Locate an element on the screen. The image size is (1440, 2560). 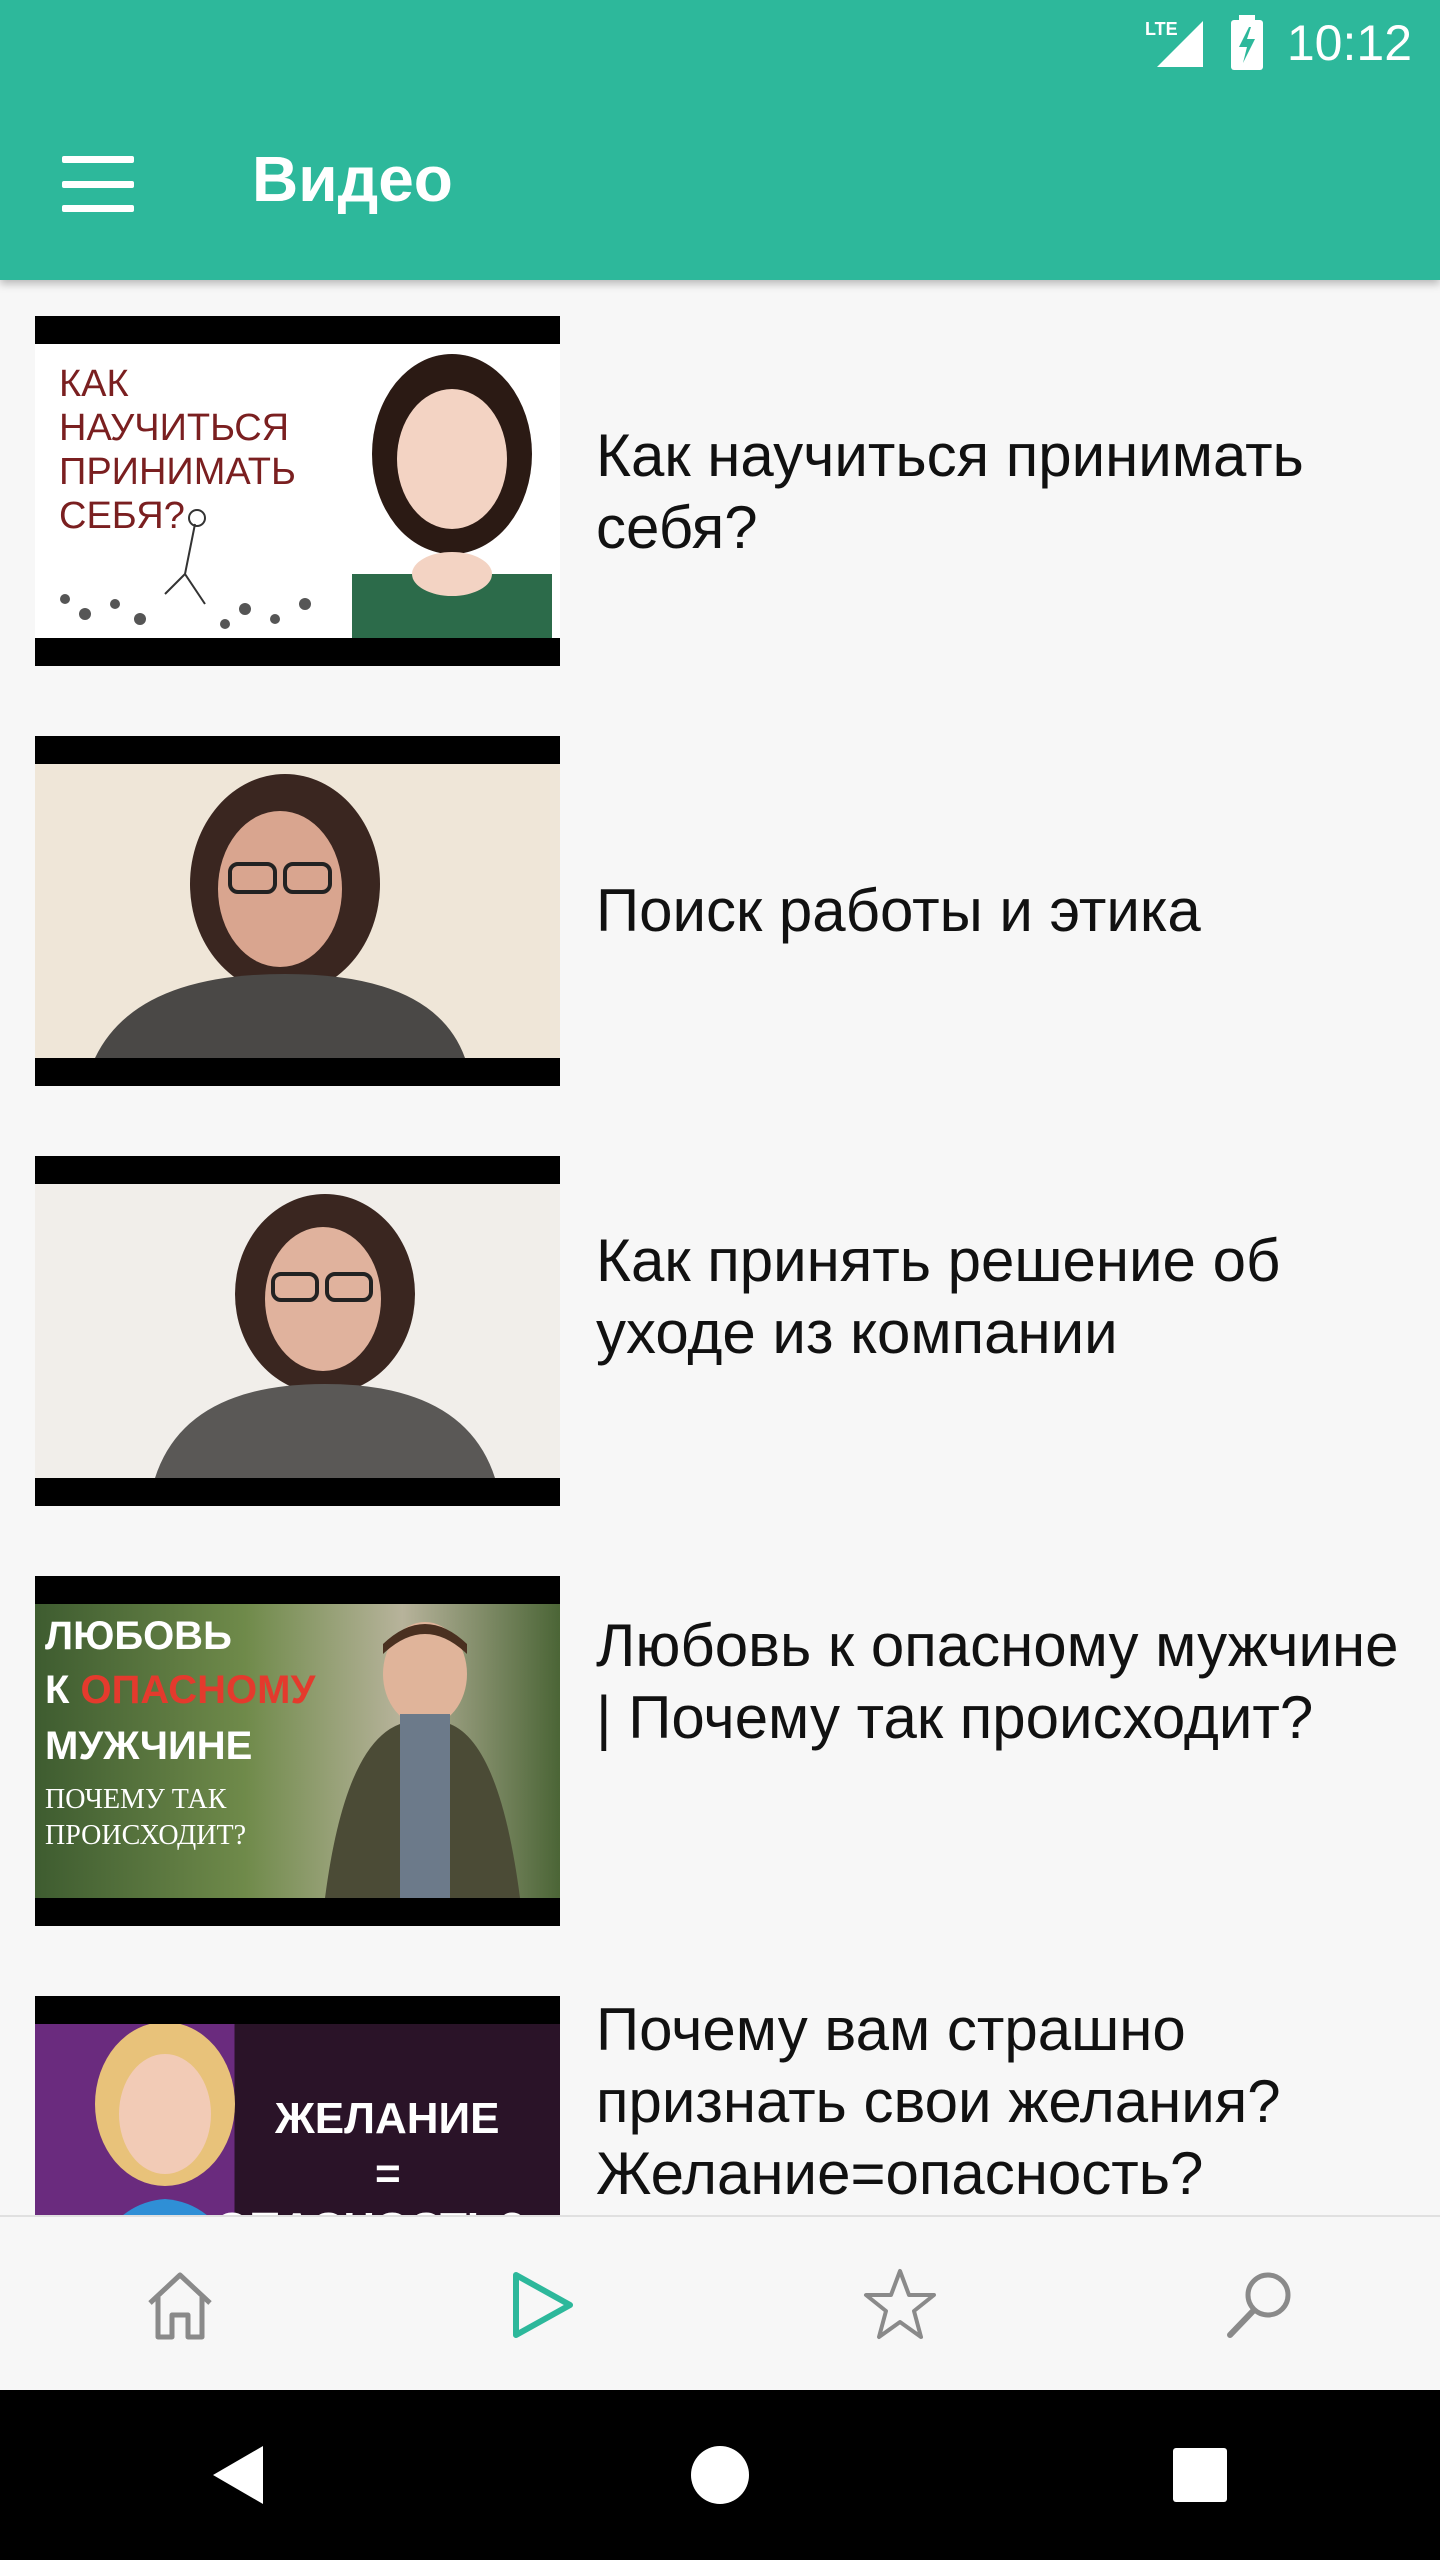
video-thumbnail: ЖЕЛАНИЕ = ОПАСНОСТЬ? is located at coordinates (297, 2105).